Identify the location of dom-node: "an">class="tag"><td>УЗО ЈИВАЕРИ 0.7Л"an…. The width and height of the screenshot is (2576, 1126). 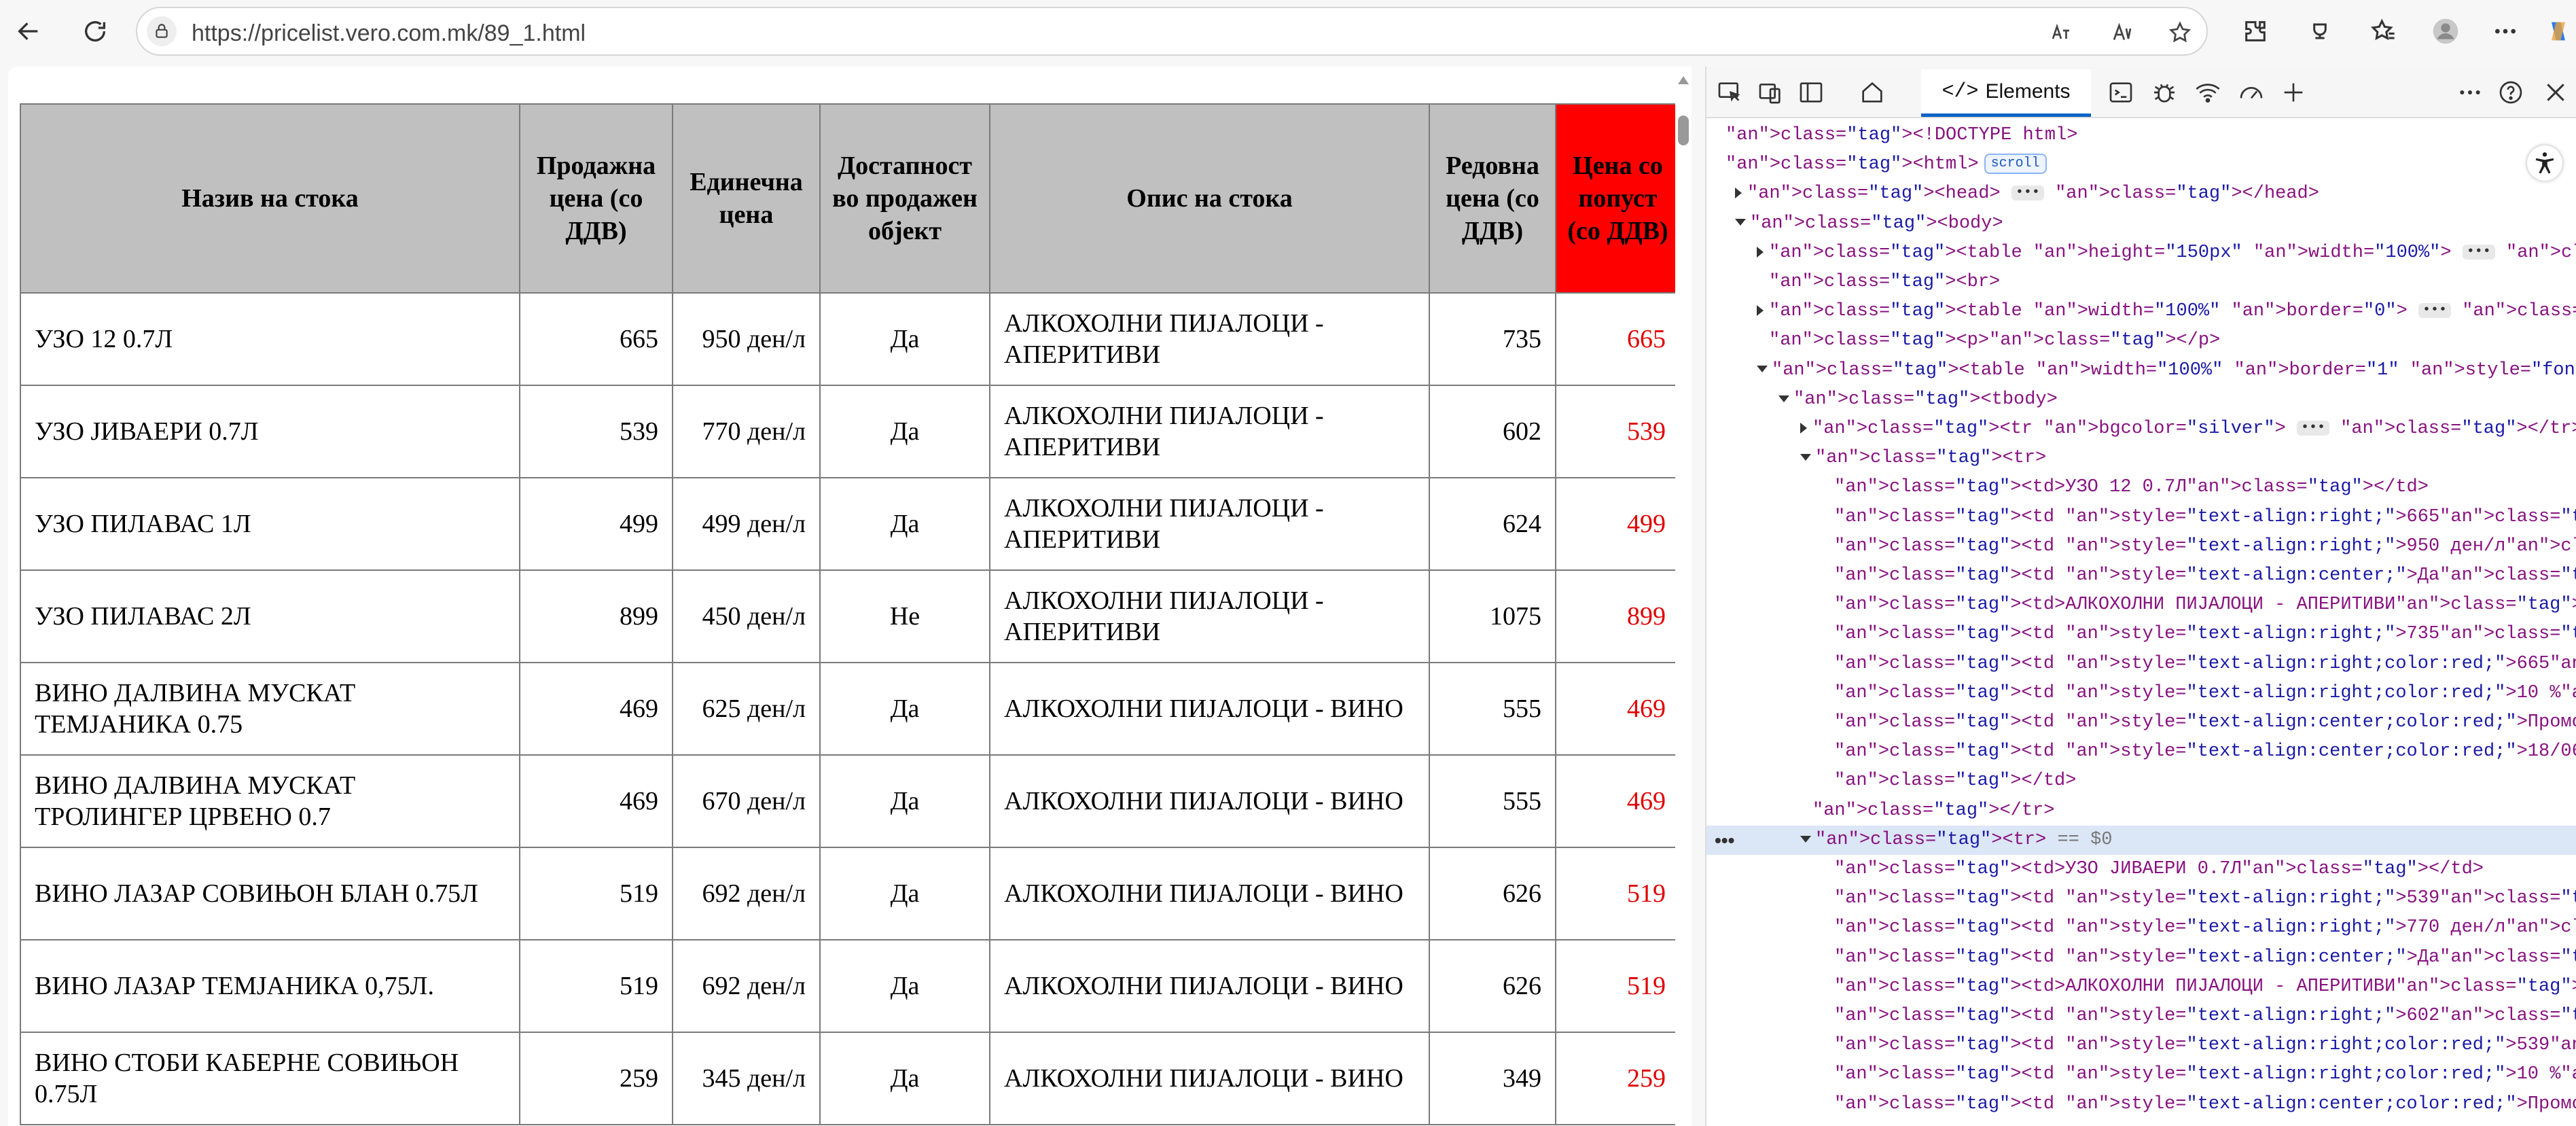
(2141, 869).